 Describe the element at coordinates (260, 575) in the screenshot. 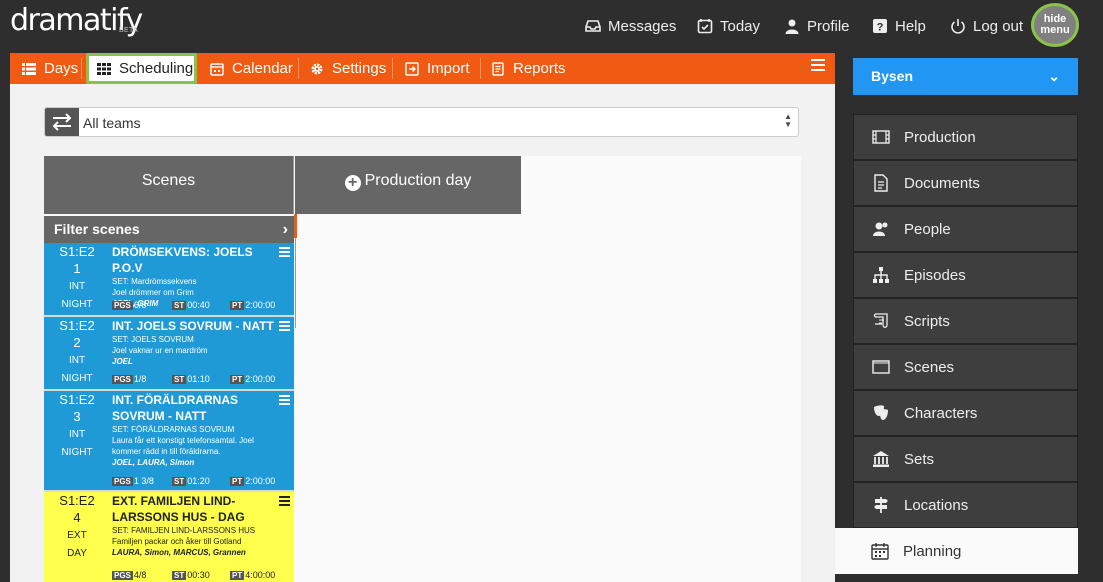

I see `production-time-value: 4:00:00` at that location.